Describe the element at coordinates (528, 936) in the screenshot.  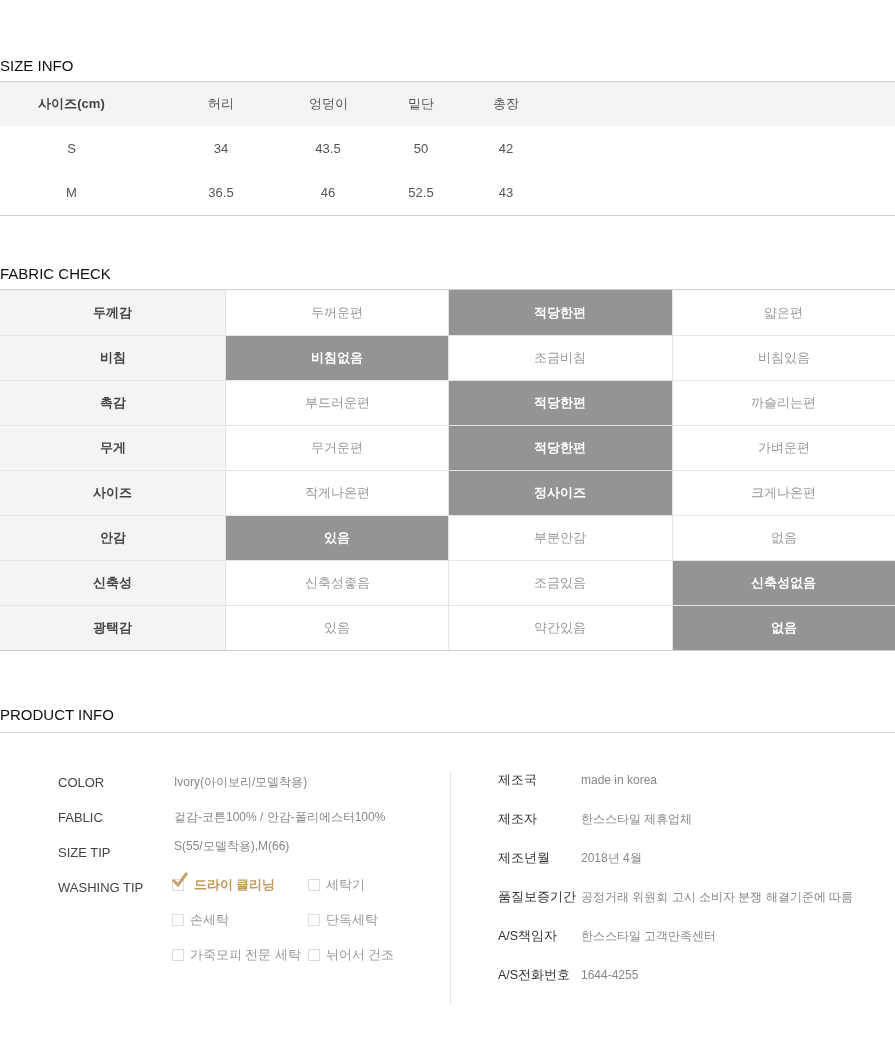
I see `detail-label: A/S책임자` at that location.